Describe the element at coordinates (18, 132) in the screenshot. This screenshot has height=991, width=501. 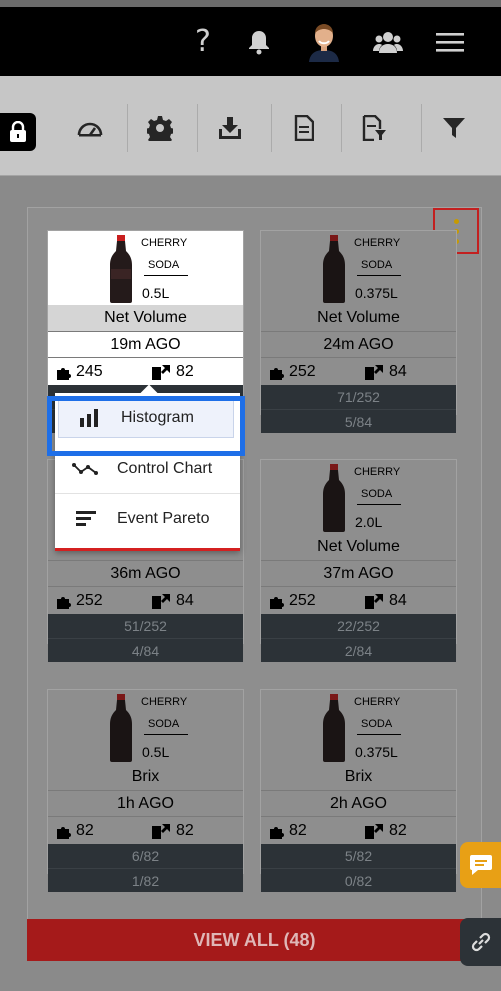
I see `lock-icon` at that location.